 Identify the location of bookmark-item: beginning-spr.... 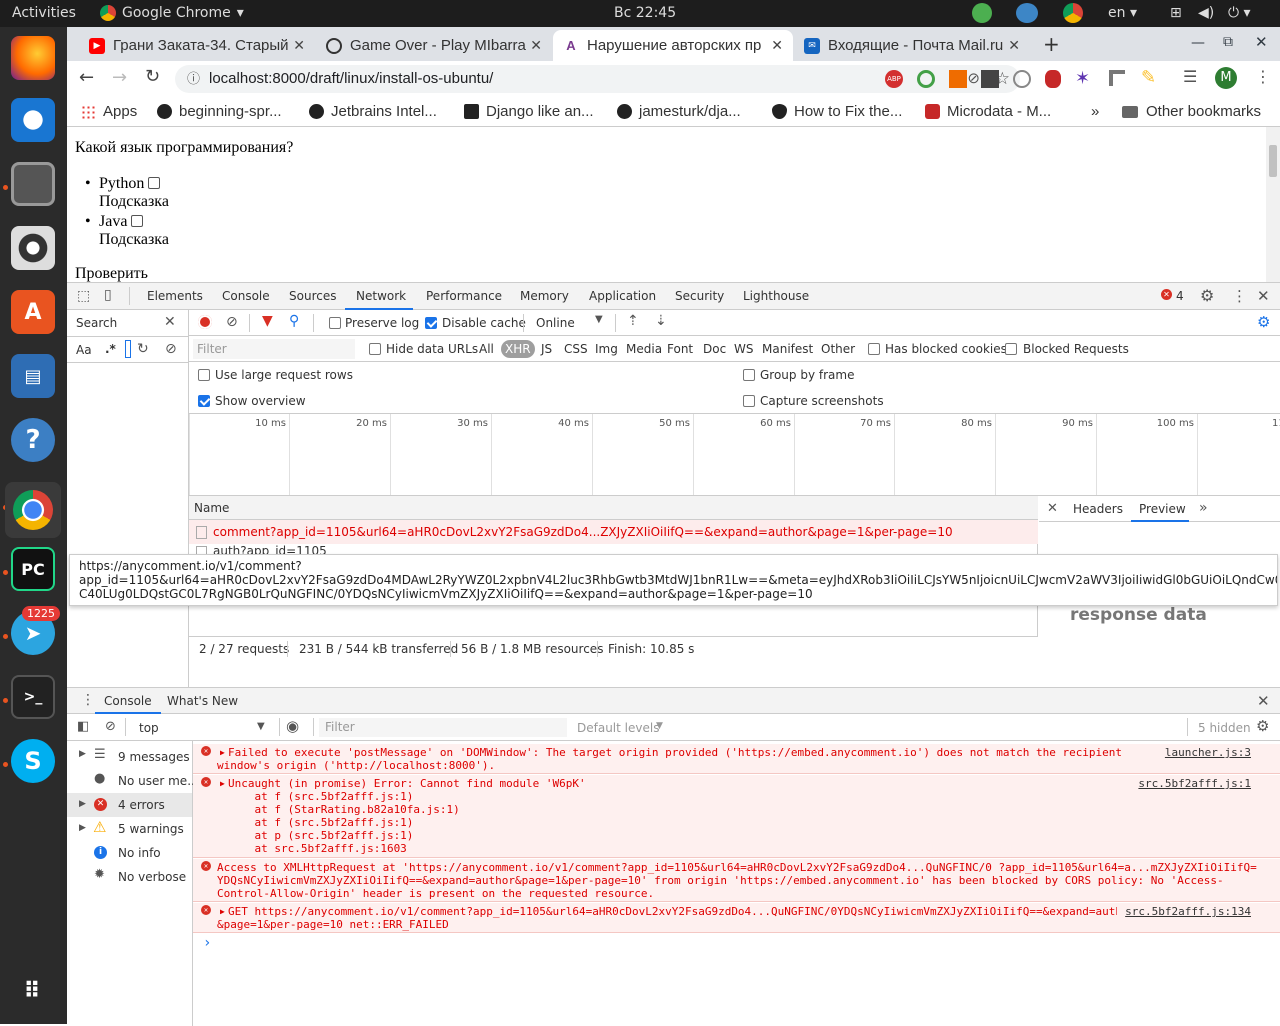
(219, 111).